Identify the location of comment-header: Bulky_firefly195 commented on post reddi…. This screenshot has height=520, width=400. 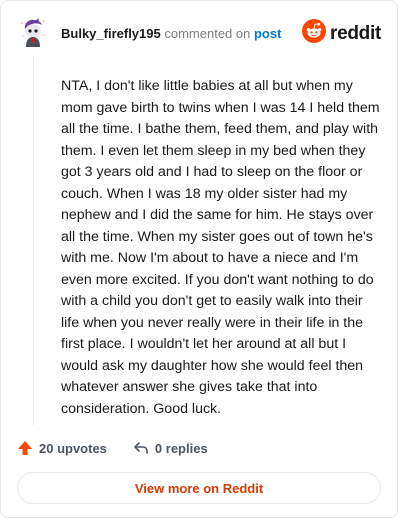
(199, 33).